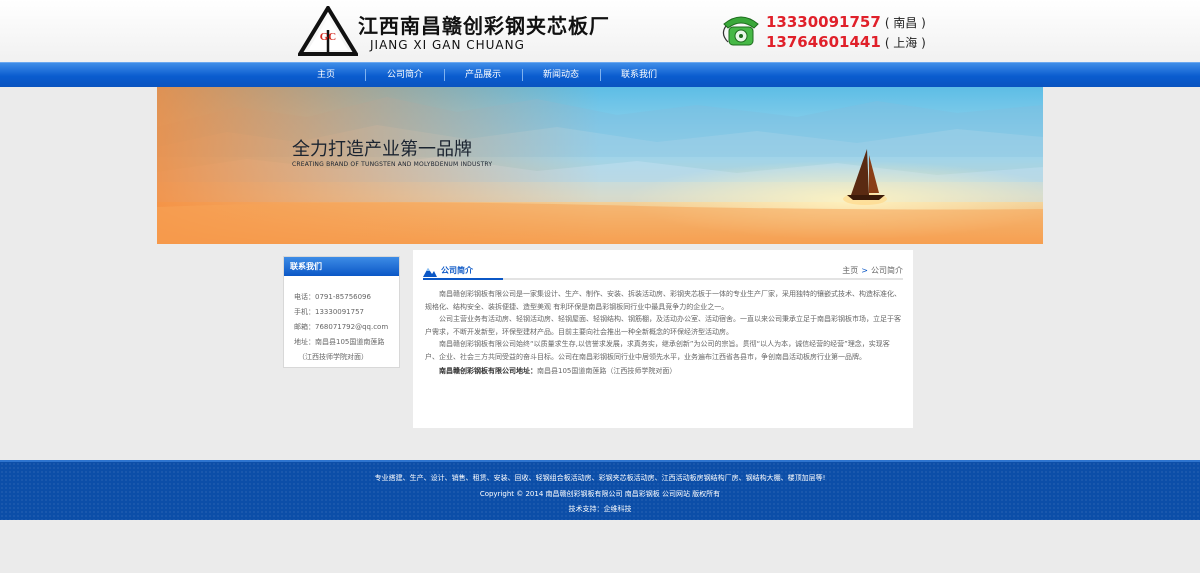  I want to click on phone-city: ( 上海 ), so click(905, 43).